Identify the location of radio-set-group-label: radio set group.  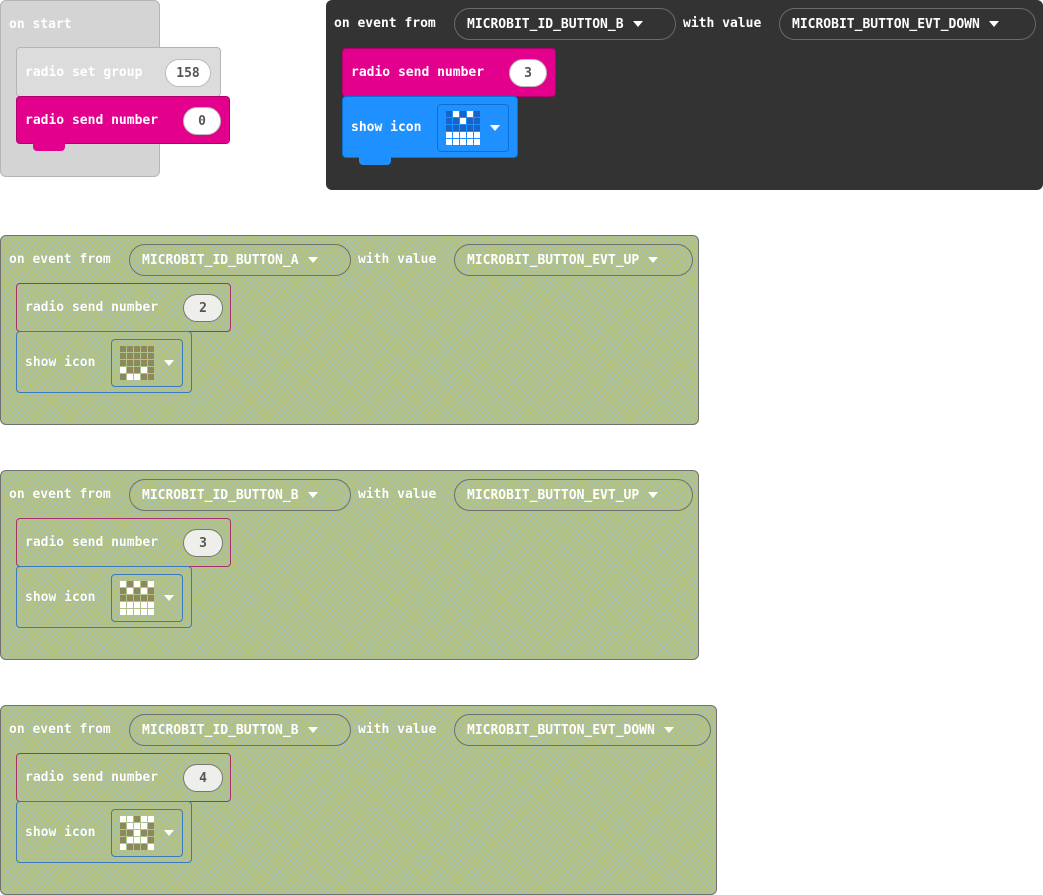
(84, 72).